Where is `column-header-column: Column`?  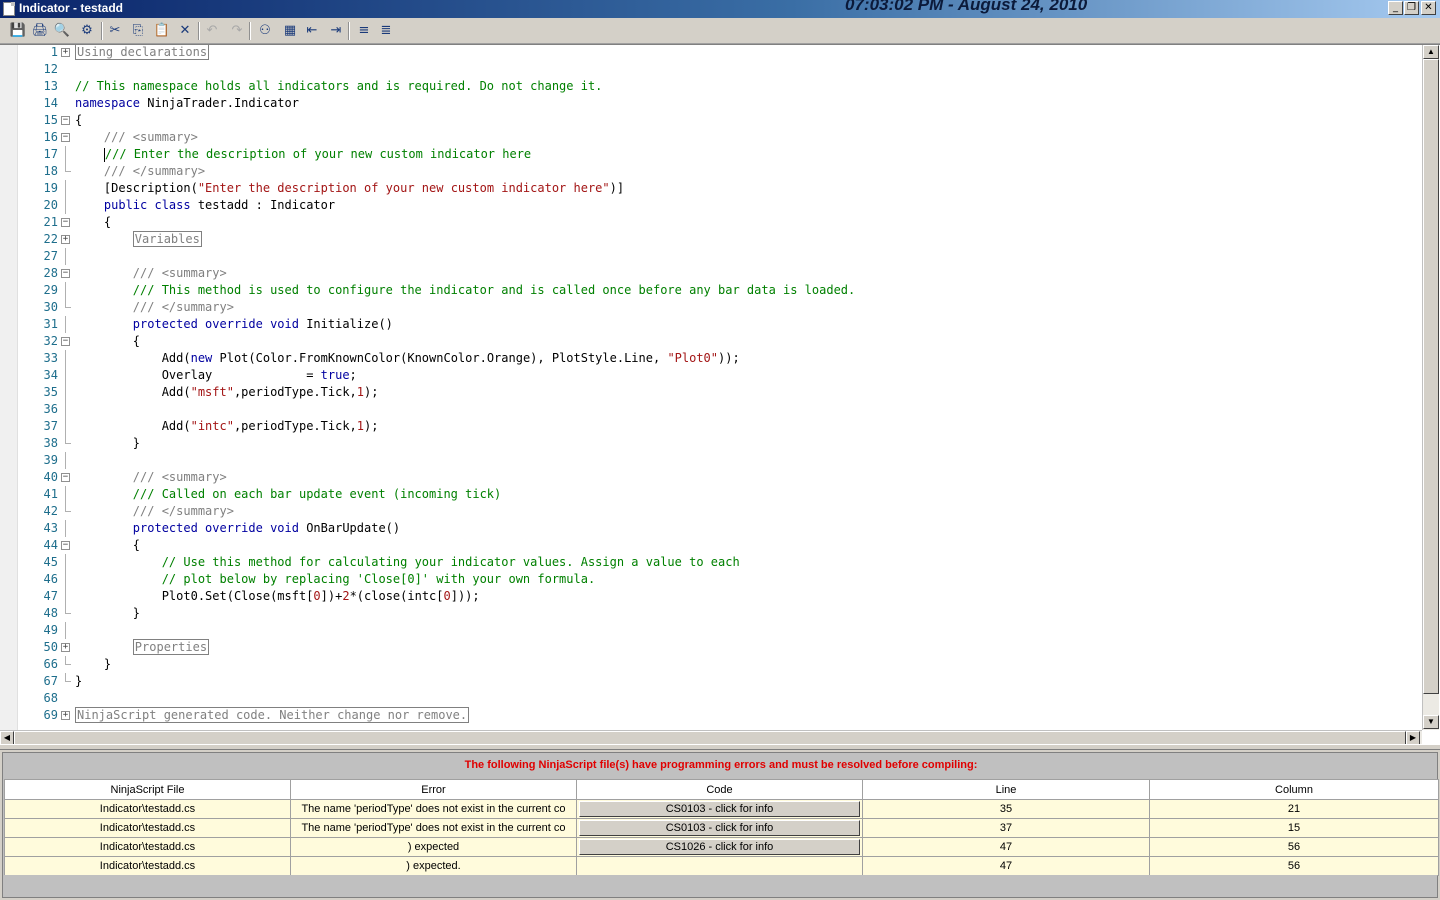
column-header-column: Column is located at coordinates (1294, 789).